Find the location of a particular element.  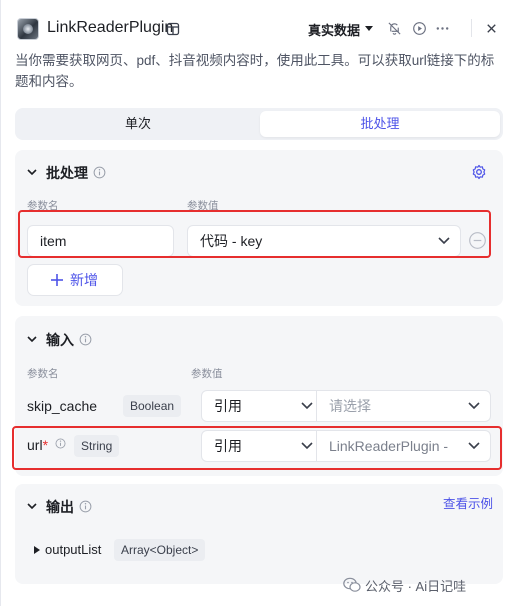

data-mode-select: 真实数据 is located at coordinates (334, 29).